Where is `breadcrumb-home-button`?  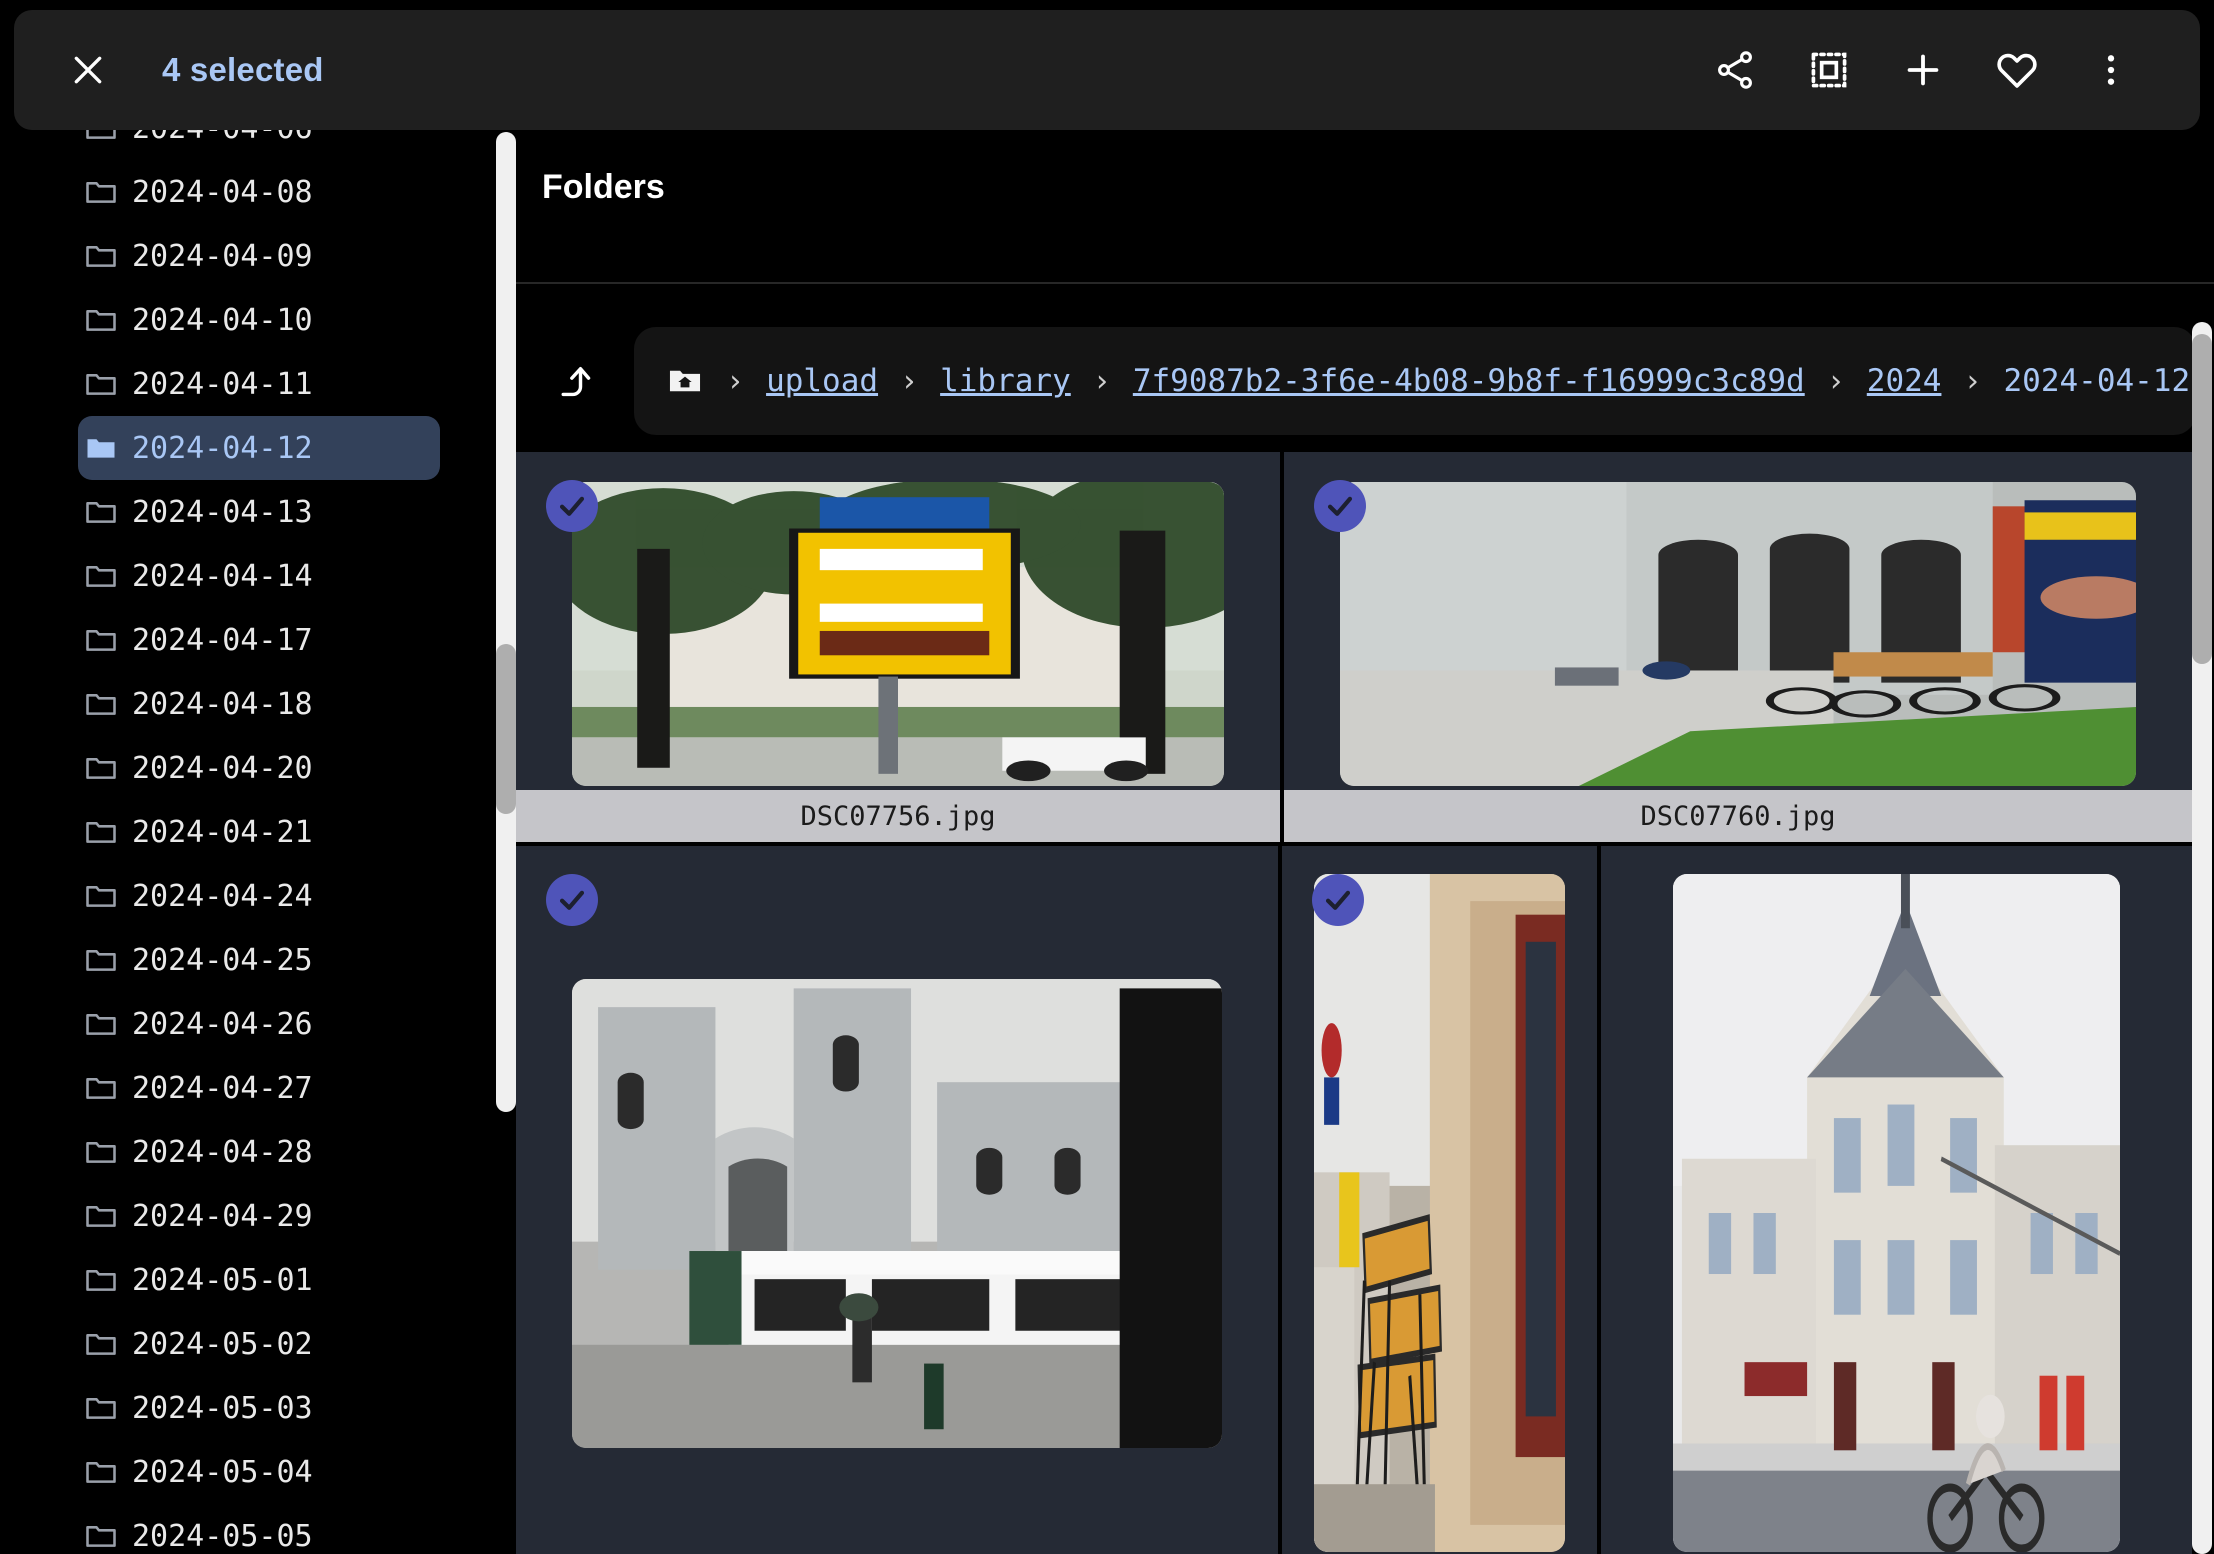
breadcrumb-home-button is located at coordinates (685, 381).